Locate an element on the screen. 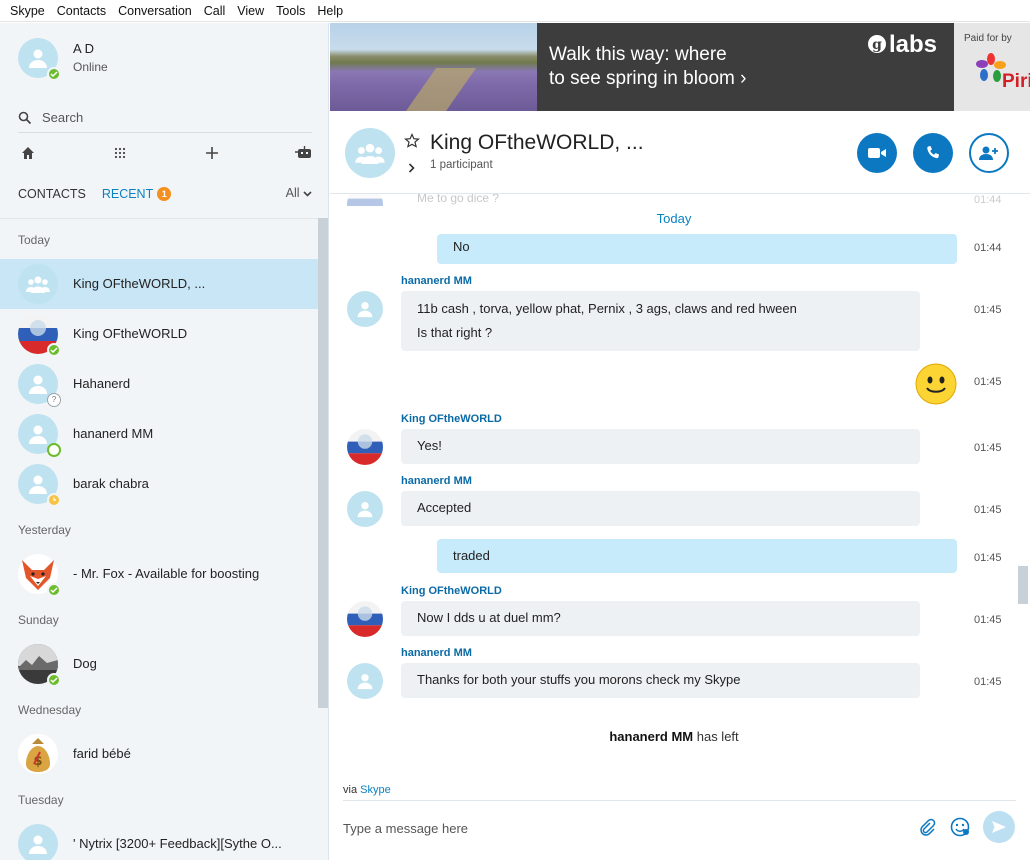 The height and width of the screenshot is (860, 1030). menu-conversation: Conversation is located at coordinates (155, 11).